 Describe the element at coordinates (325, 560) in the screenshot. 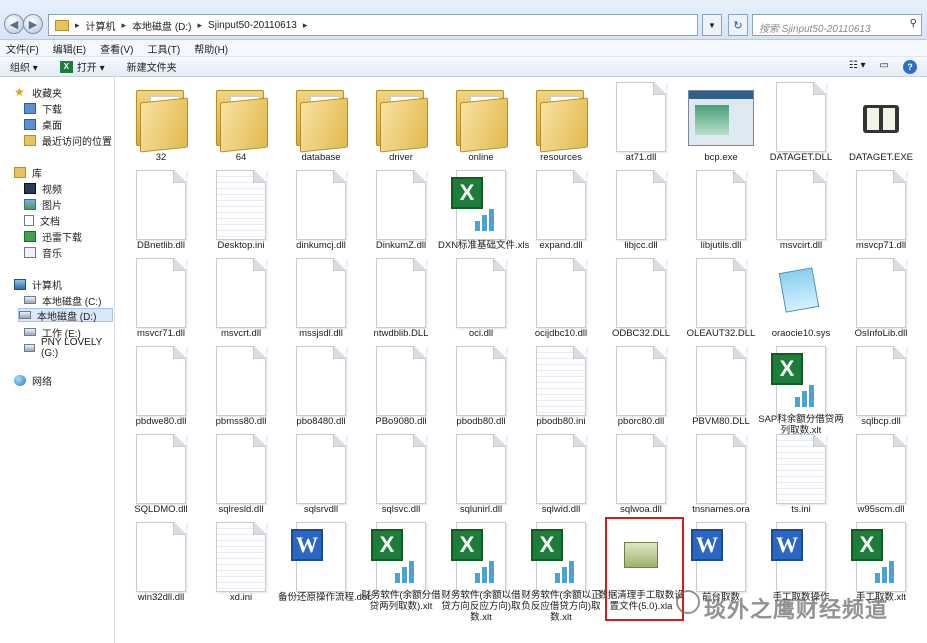

I see `file-item: W 备份还原操作流程.doc` at that location.